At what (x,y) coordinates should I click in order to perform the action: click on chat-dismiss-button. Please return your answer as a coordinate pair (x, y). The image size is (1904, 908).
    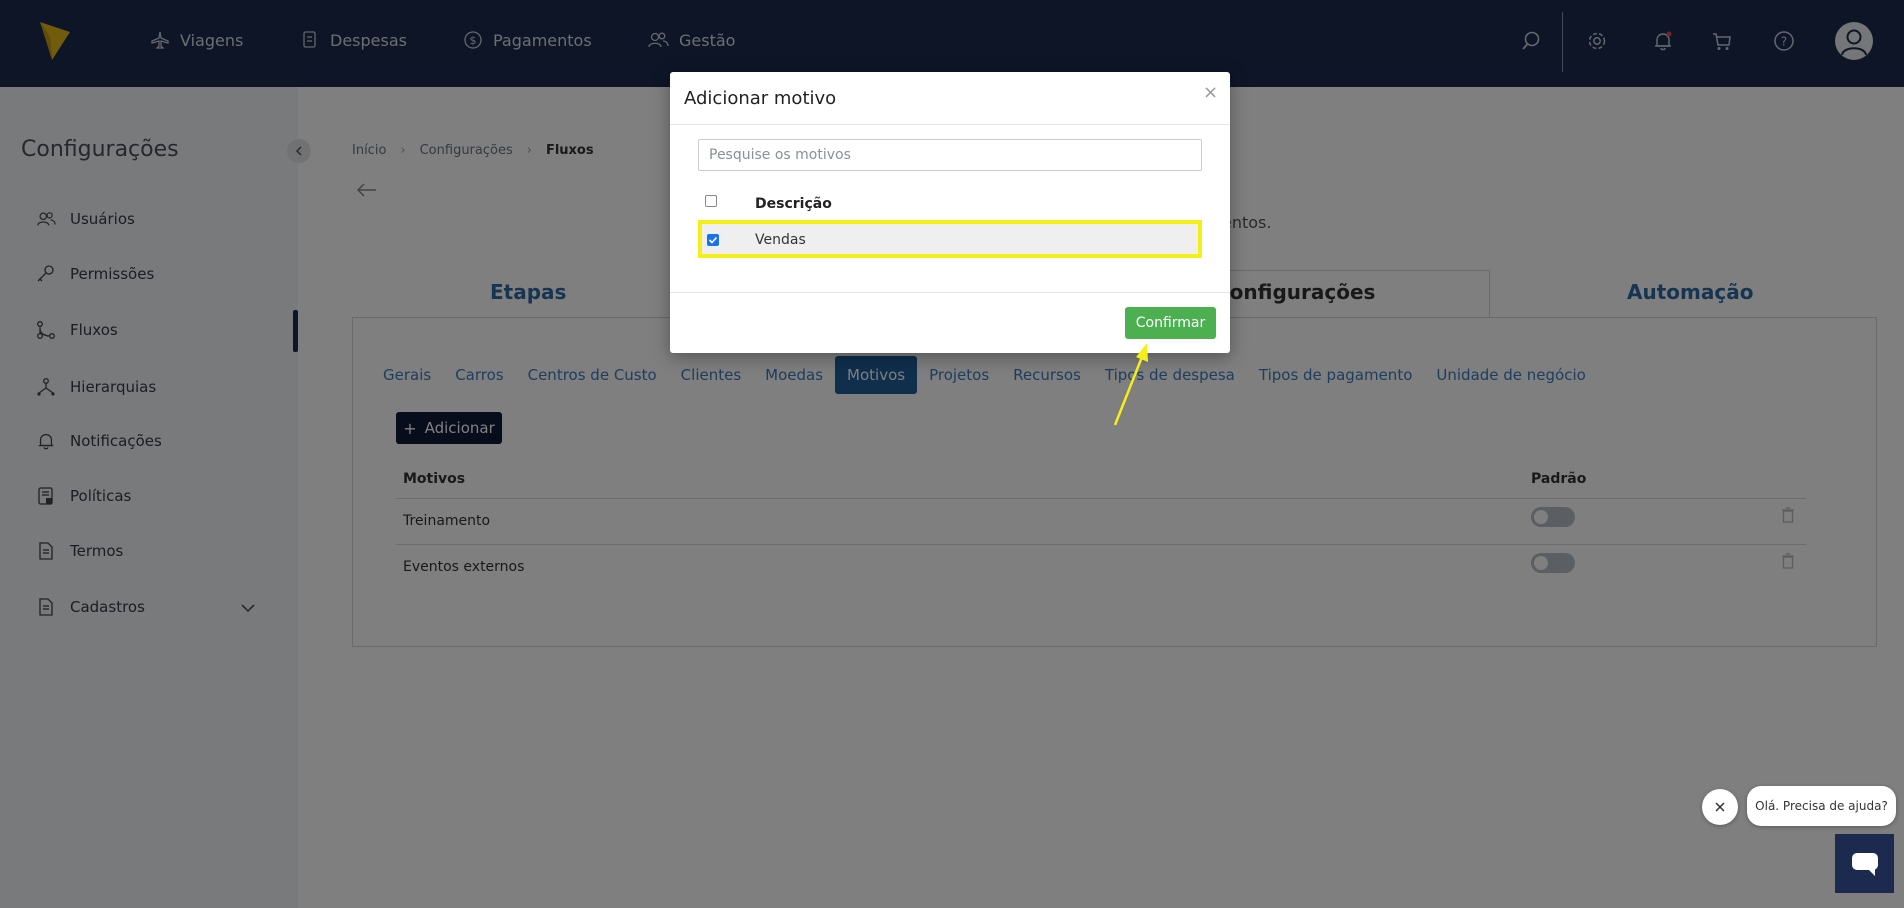
    Looking at the image, I should click on (1720, 807).